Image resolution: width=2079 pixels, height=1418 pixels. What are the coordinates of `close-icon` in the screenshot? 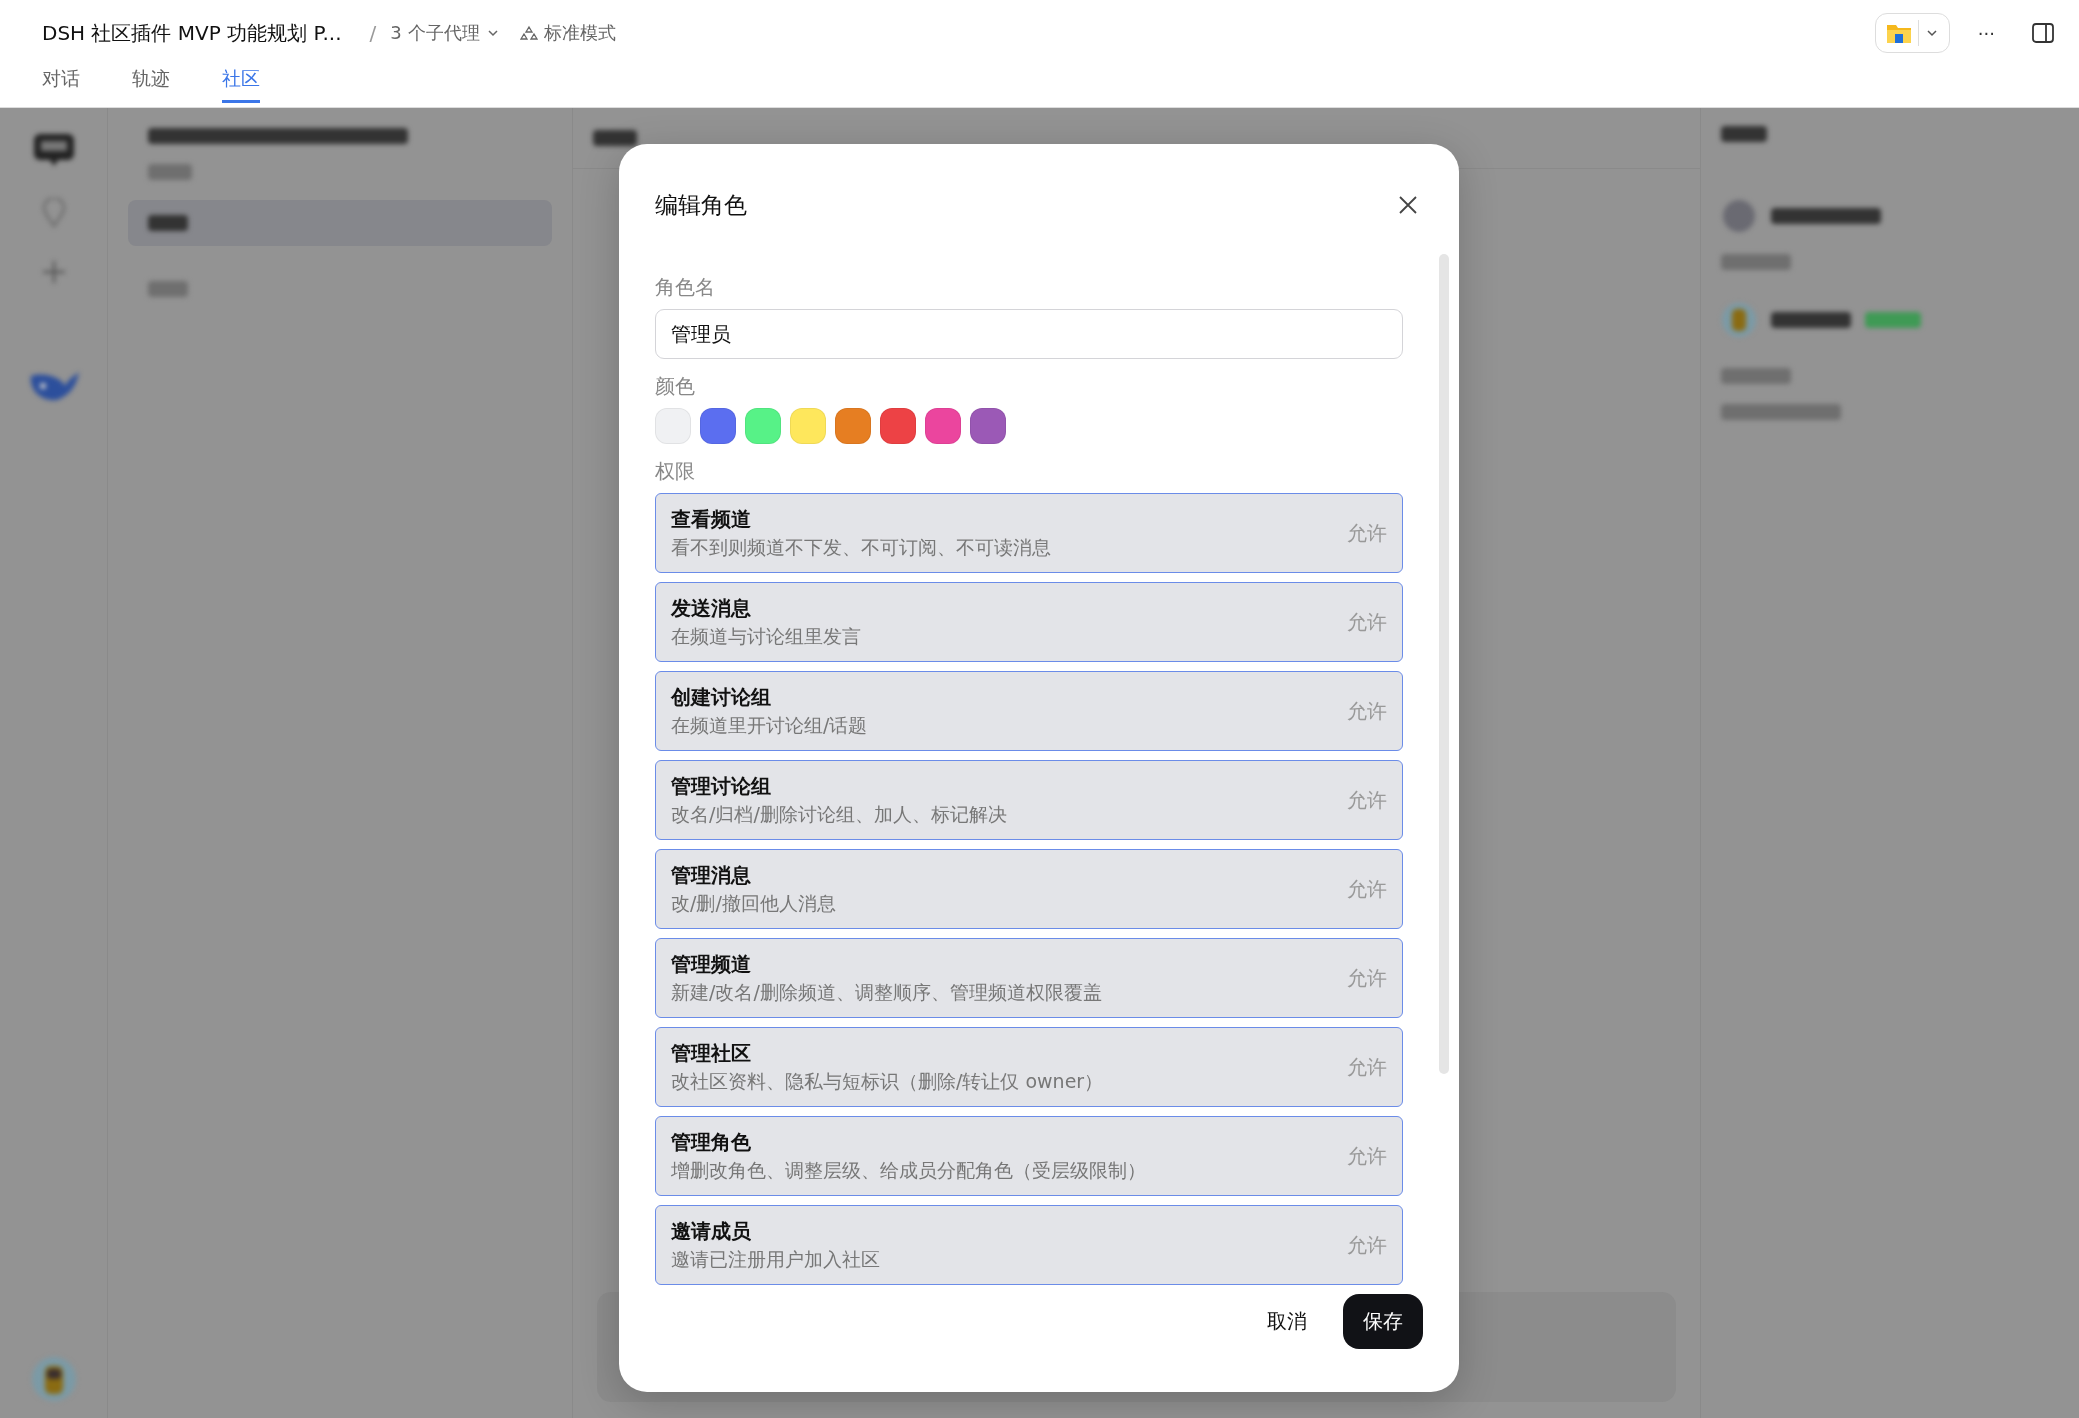 It's located at (1408, 205).